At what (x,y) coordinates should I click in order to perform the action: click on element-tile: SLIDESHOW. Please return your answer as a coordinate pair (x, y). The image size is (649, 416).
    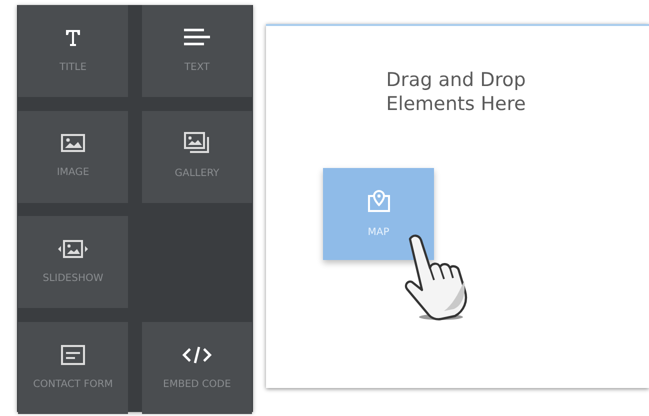
    Looking at the image, I should click on (73, 262).